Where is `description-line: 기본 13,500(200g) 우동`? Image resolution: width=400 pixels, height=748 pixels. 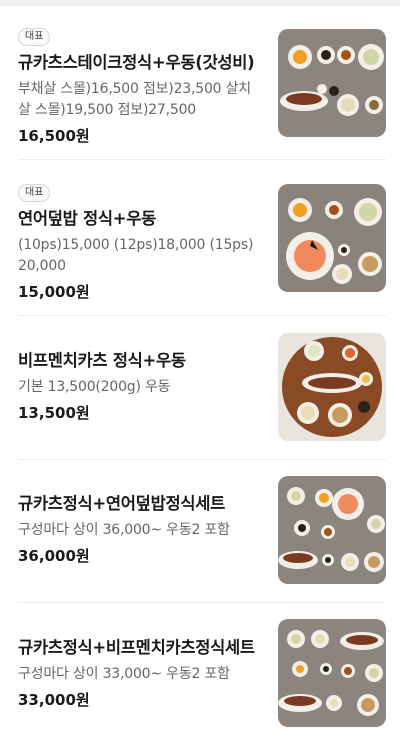
description-line: 기본 13,500(200g) 우동 is located at coordinates (94, 387).